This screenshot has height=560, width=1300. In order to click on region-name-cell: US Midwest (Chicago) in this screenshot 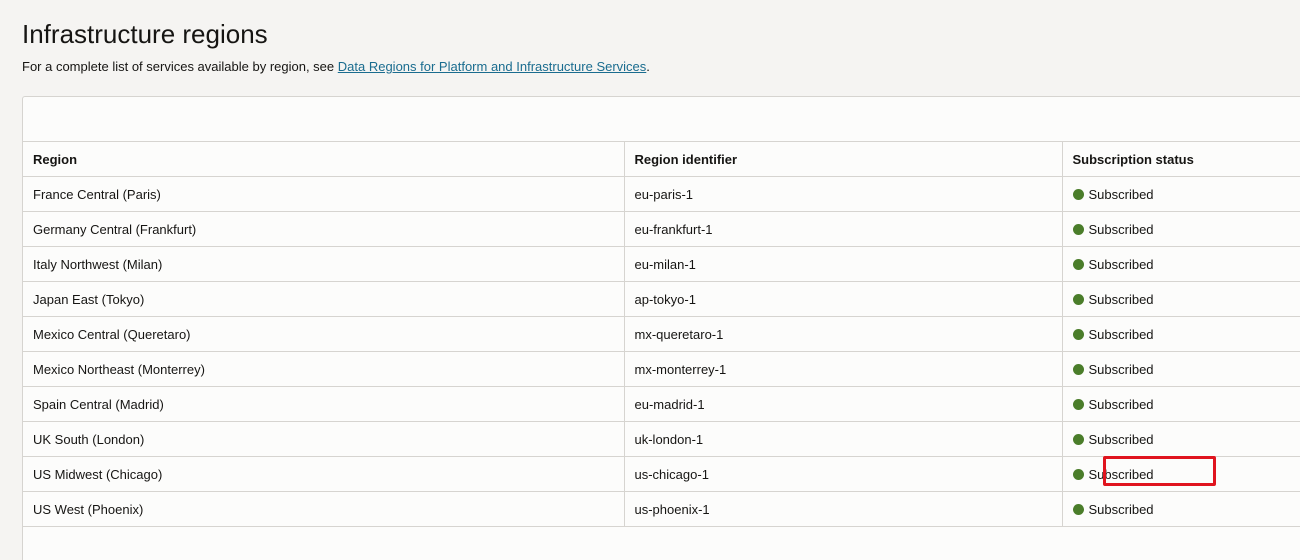, I will do `click(323, 474)`.